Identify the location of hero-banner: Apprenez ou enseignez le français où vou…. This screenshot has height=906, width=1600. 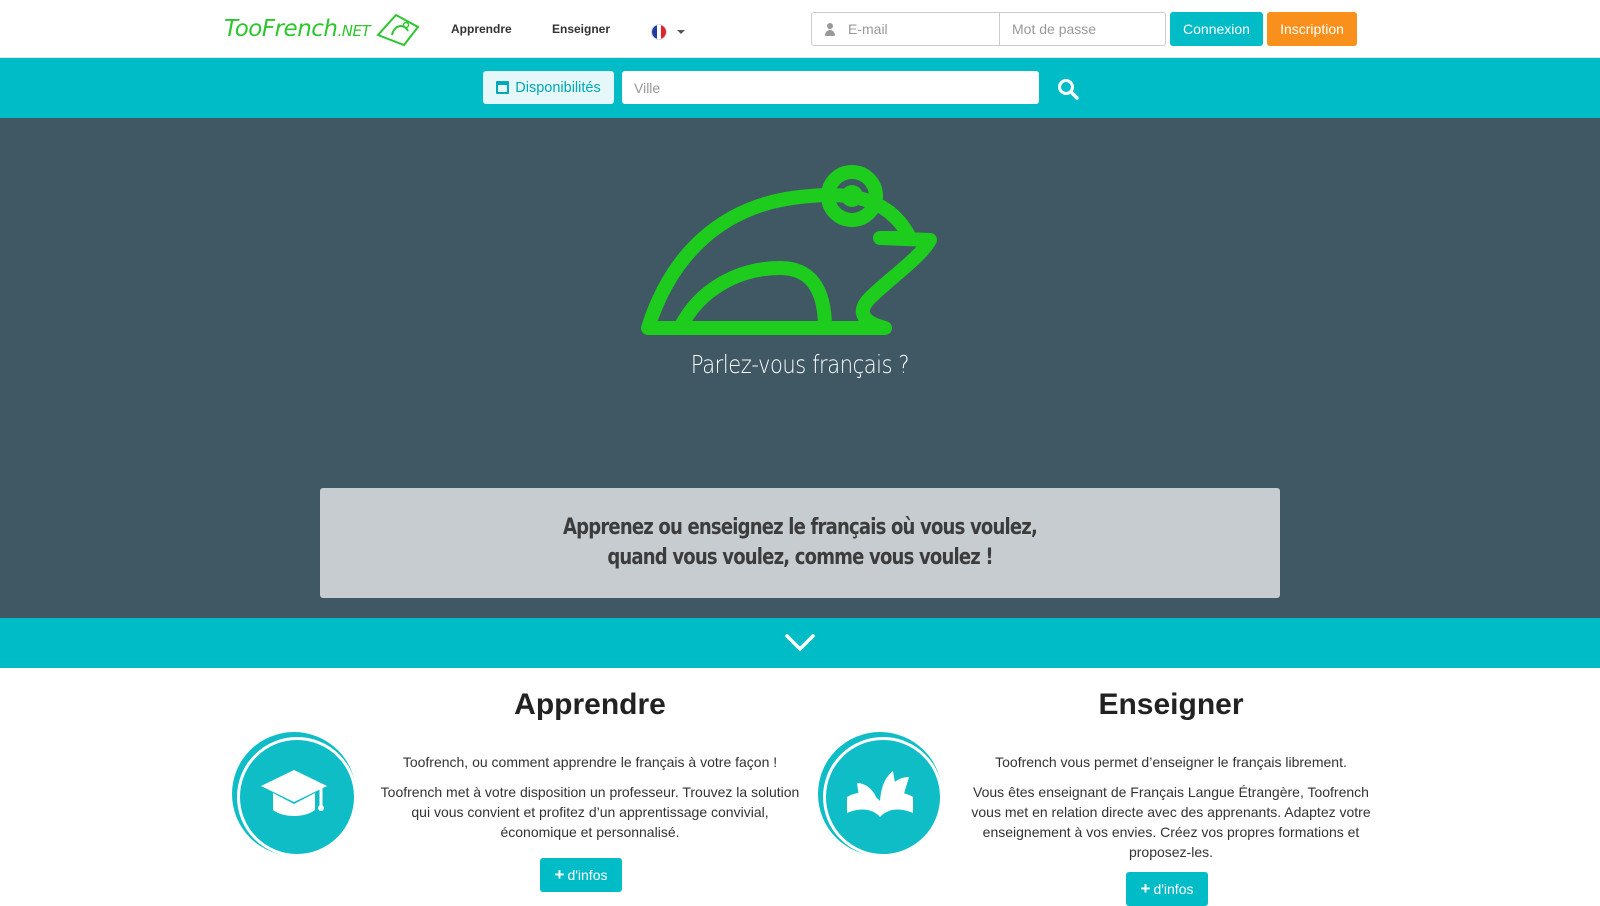
(800, 543).